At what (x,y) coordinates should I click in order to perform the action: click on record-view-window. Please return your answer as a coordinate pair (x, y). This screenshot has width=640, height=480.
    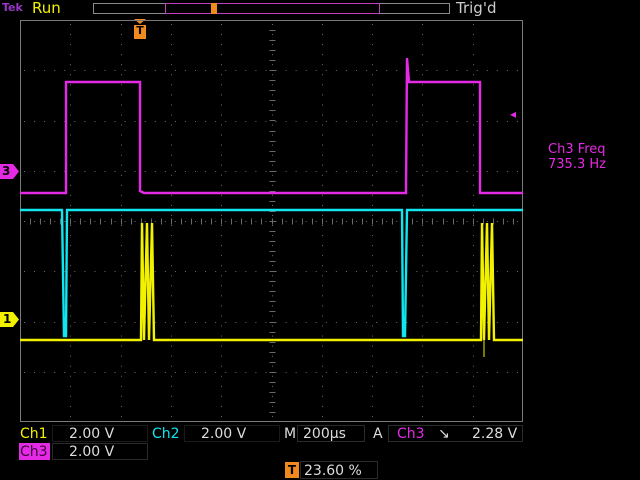
    Looking at the image, I should click on (272, 8).